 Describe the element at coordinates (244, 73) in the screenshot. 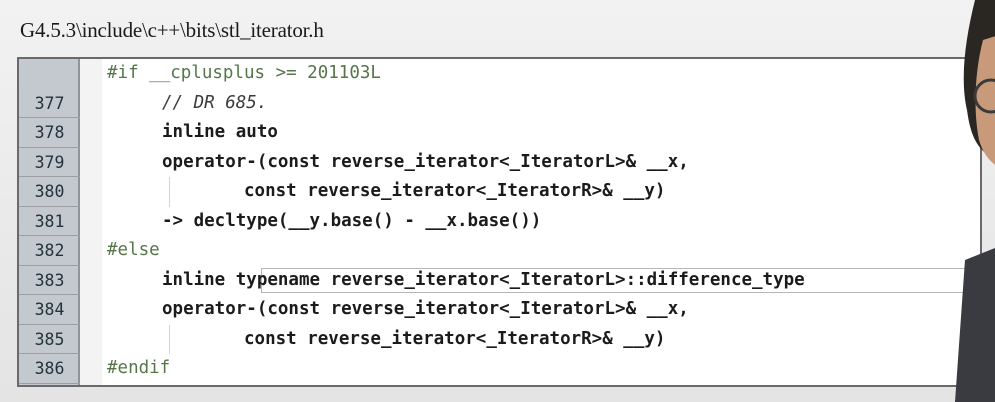

I see `code-text: #if __cplusplus >= 201103L` at that location.